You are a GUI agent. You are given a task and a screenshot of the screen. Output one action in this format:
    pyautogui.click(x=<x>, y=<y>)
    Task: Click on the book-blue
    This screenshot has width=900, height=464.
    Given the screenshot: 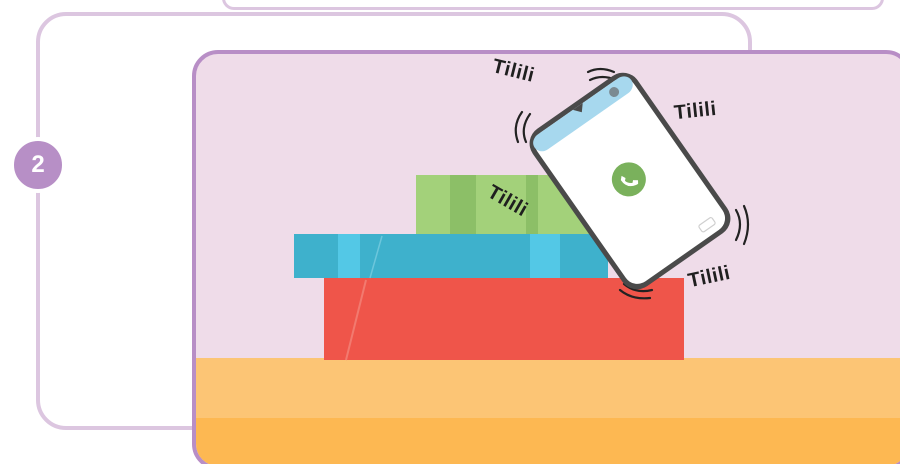 What is the action you would take?
    pyautogui.click(x=451, y=256)
    